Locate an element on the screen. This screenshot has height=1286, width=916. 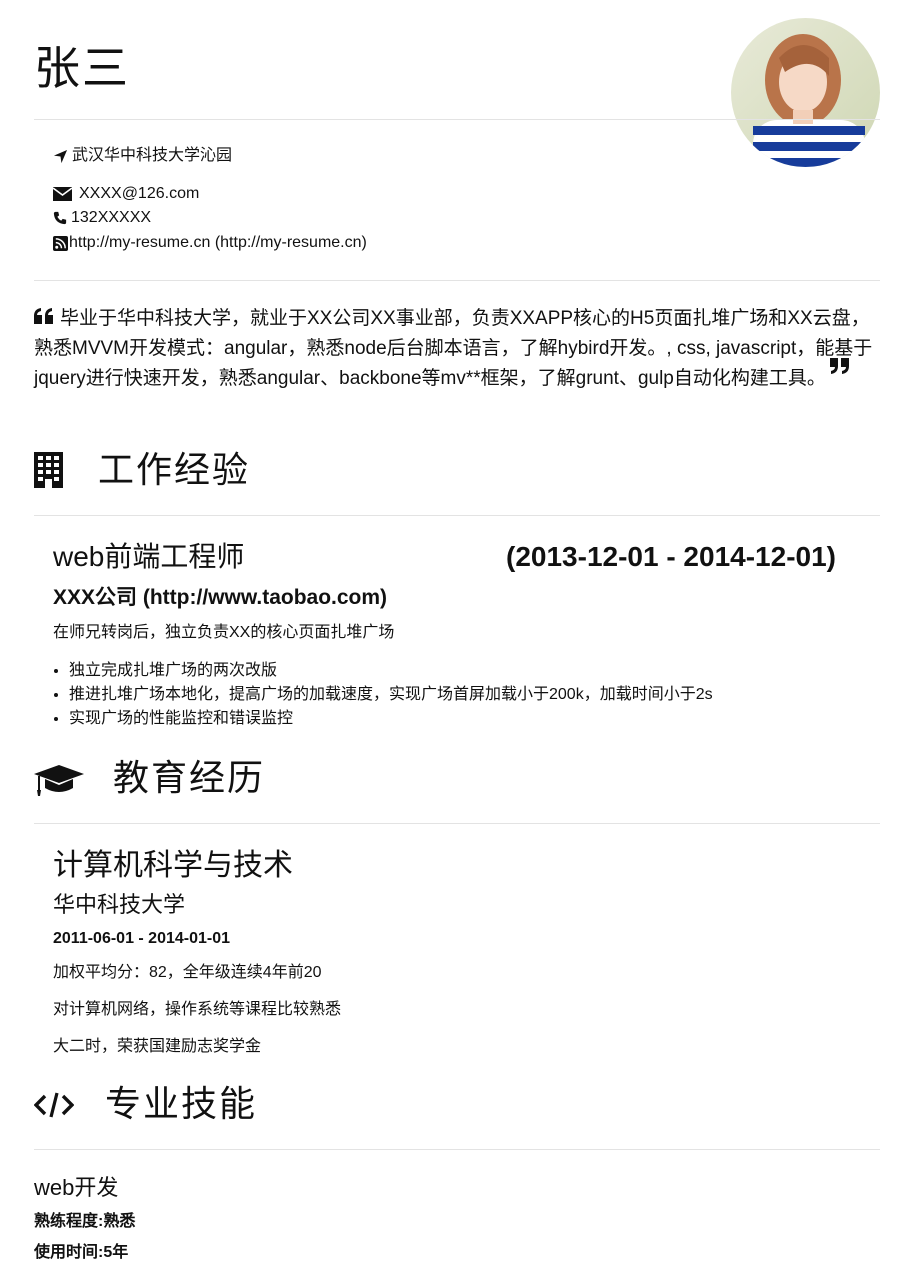
location-line: 武汉华中科技大学沁园 is located at coordinates (142, 156).